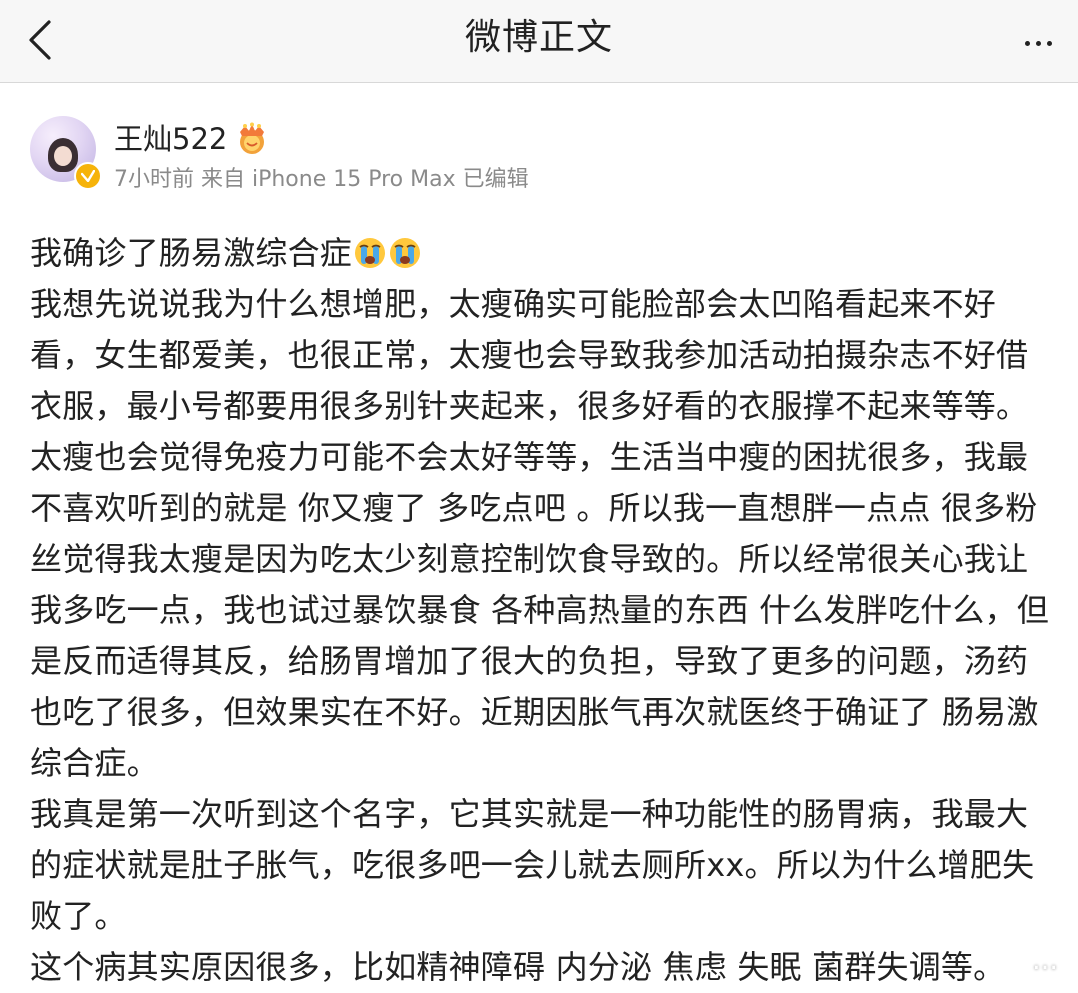 The height and width of the screenshot is (993, 1078). What do you see at coordinates (252, 138) in the screenshot?
I see `crown-icon` at bounding box center [252, 138].